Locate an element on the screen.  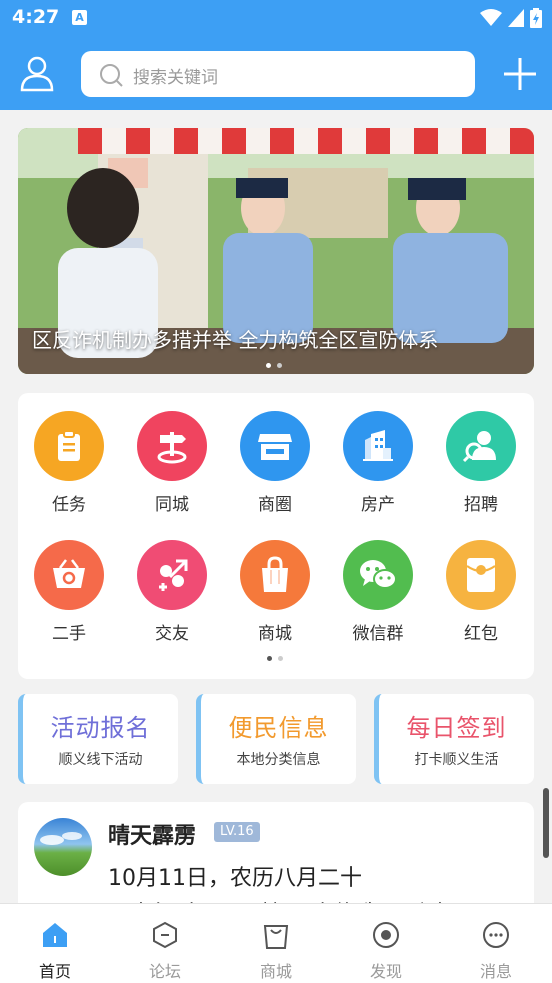
grid-item-mall: 商城 is located at coordinates (275, 595).